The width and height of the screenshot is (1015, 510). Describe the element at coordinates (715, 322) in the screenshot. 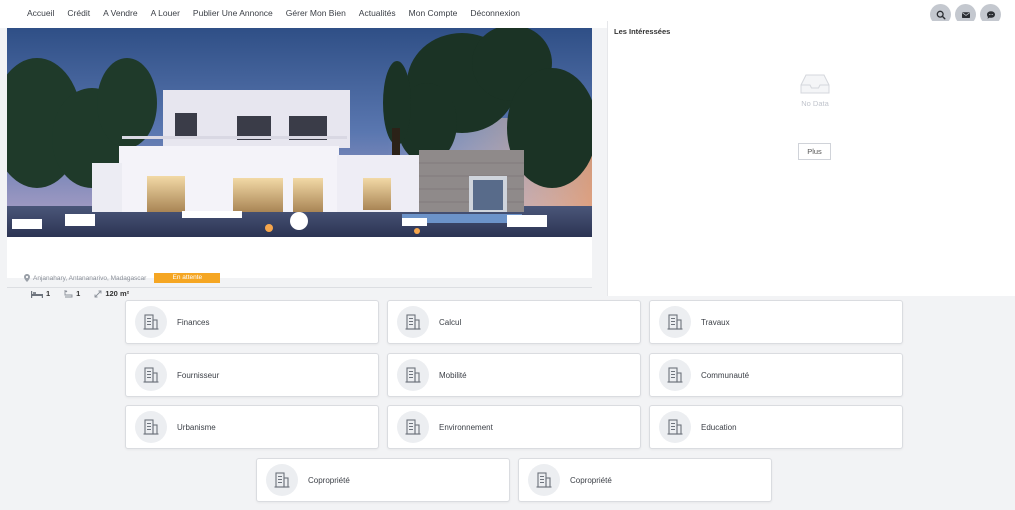

I see `service-label: Travaux` at that location.